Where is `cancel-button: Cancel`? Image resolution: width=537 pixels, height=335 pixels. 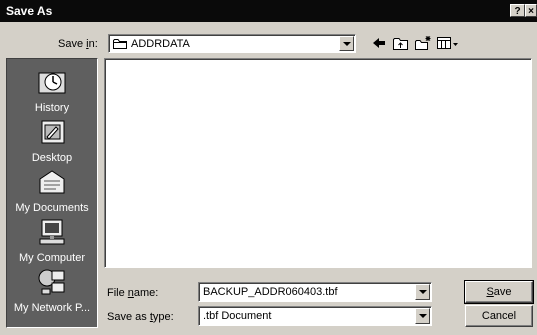 cancel-button: Cancel is located at coordinates (499, 316).